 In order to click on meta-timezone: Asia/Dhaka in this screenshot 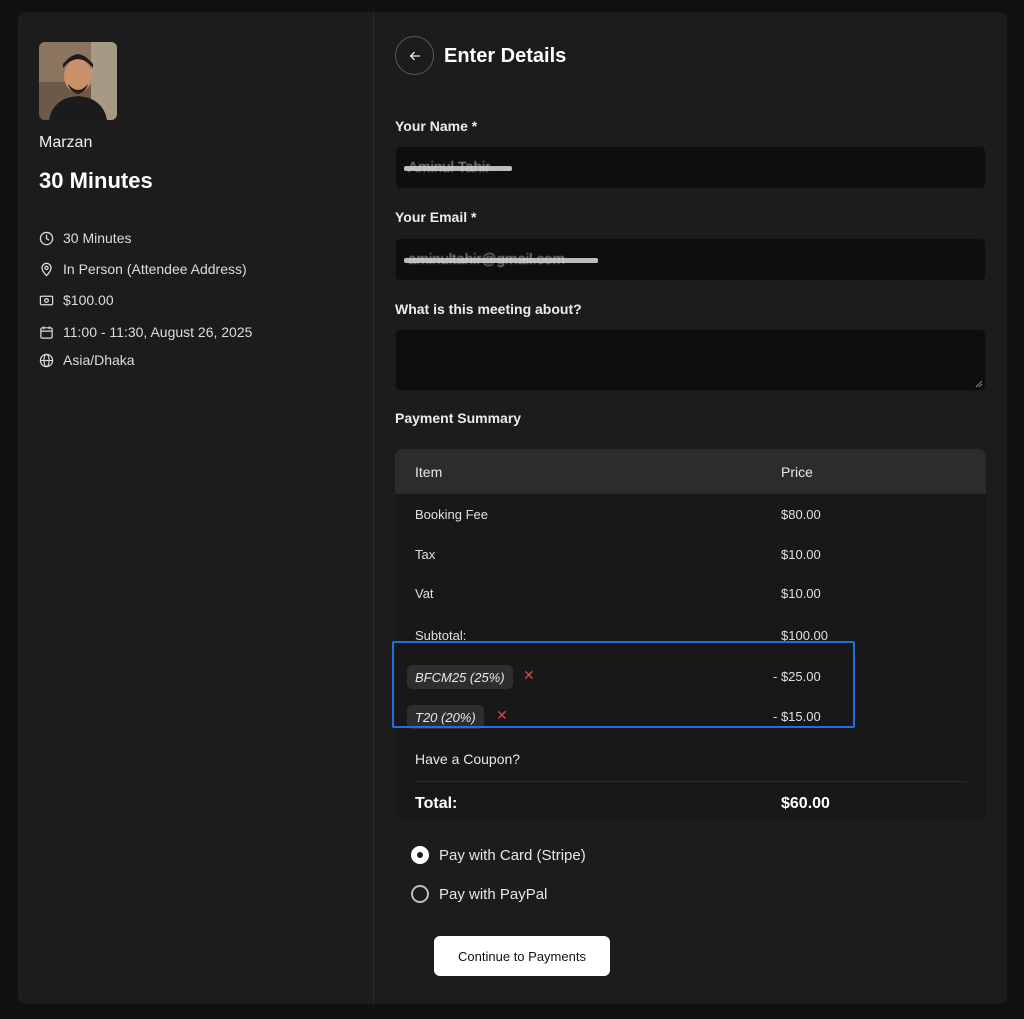, I will do `click(87, 360)`.